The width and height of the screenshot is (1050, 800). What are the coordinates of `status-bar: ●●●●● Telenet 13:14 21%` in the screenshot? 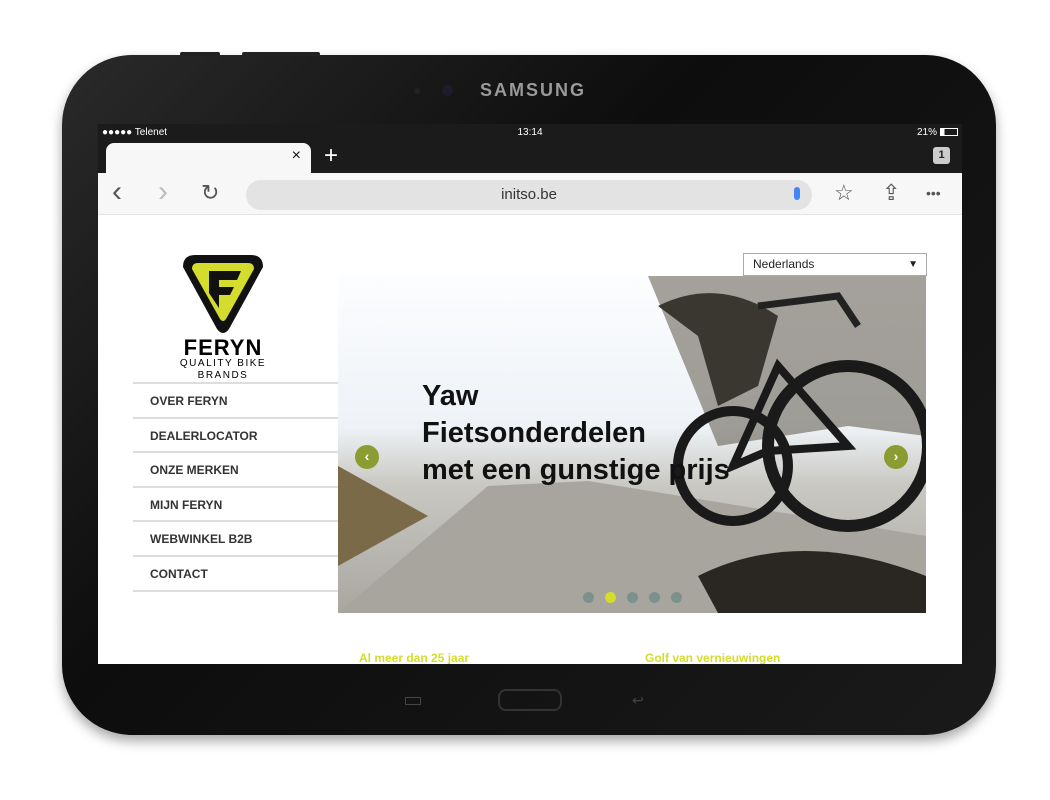 It's located at (530, 132).